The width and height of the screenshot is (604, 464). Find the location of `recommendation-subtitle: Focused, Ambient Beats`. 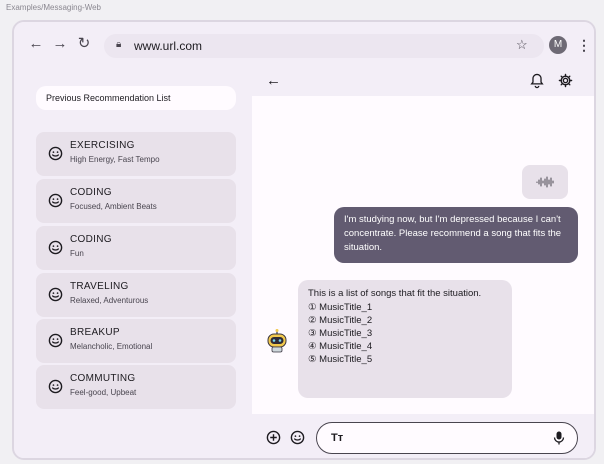

recommendation-subtitle: Focused, Ambient Beats is located at coordinates (113, 206).